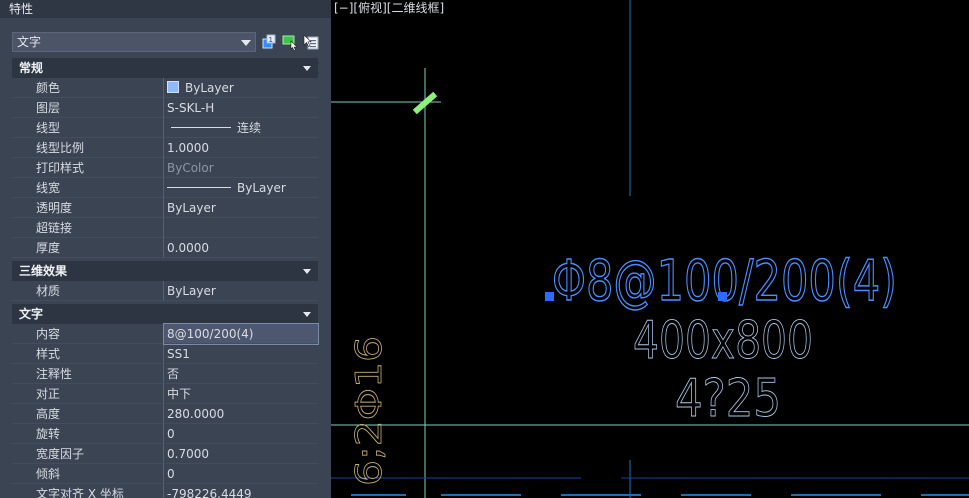 This screenshot has width=969, height=498. I want to click on linetype-sample, so click(201, 127).